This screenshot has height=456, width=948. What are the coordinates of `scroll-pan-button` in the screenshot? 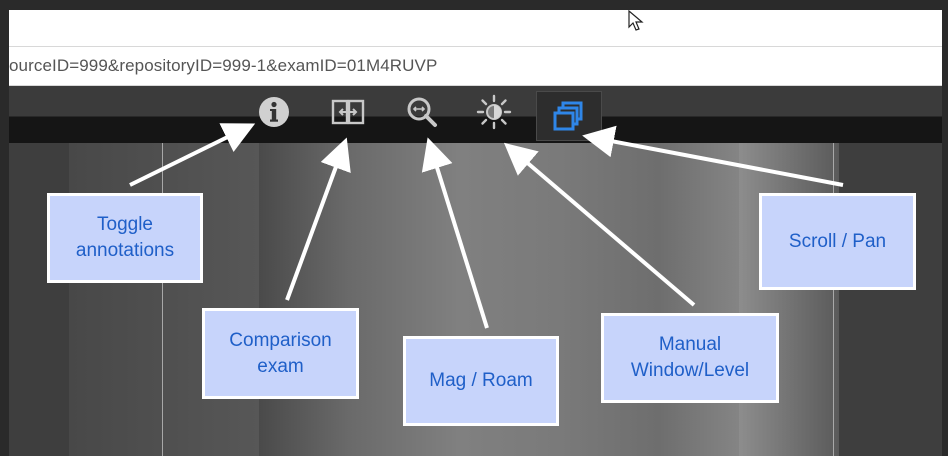 It's located at (569, 116).